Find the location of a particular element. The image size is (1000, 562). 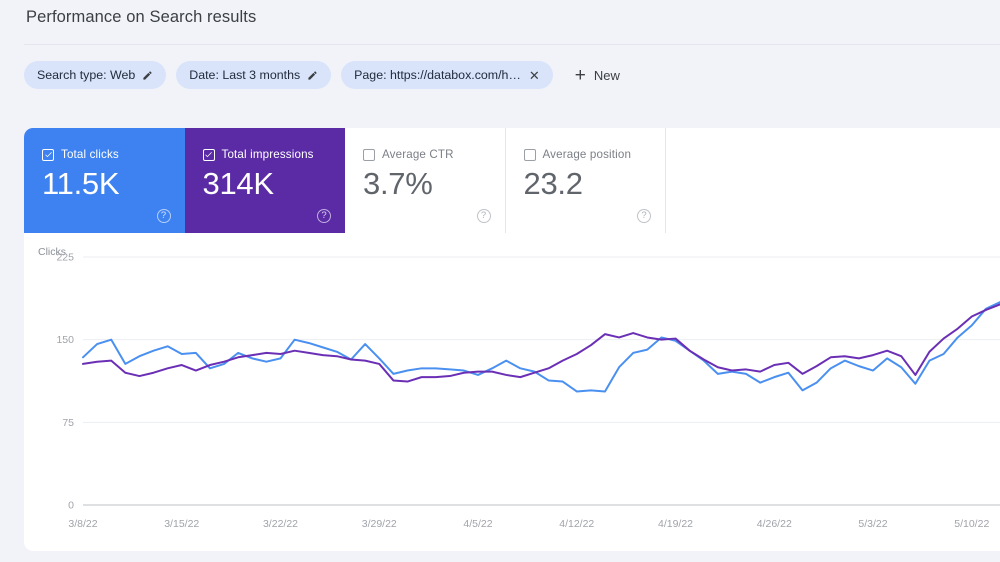

chart-x-tick-label: 4/5/22 is located at coordinates (477, 524).